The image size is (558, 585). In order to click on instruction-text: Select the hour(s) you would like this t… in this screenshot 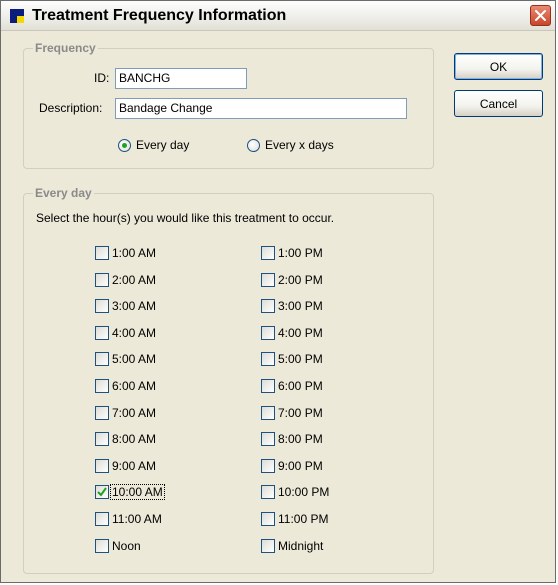, I will do `click(185, 218)`.